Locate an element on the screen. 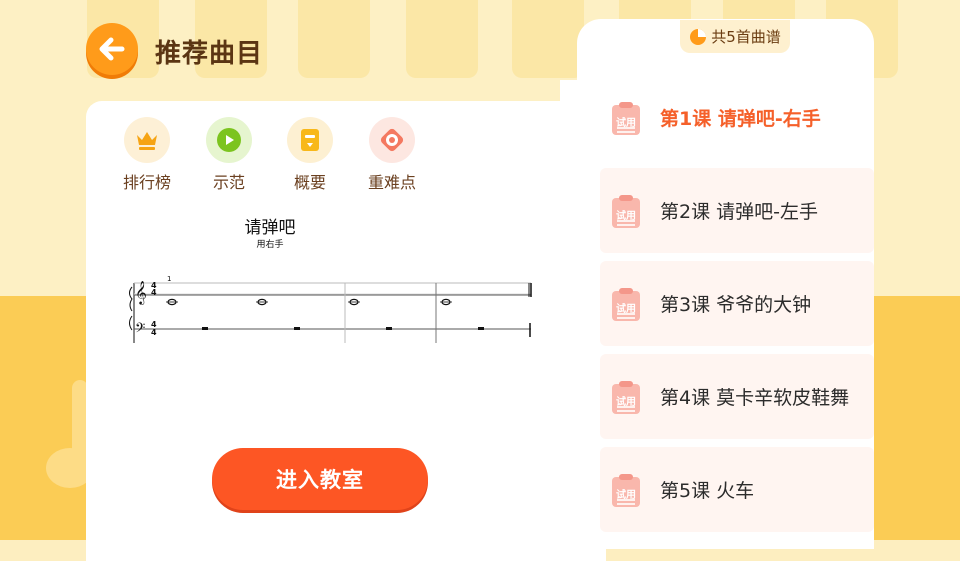  summary-label: 概要 is located at coordinates (309, 182).